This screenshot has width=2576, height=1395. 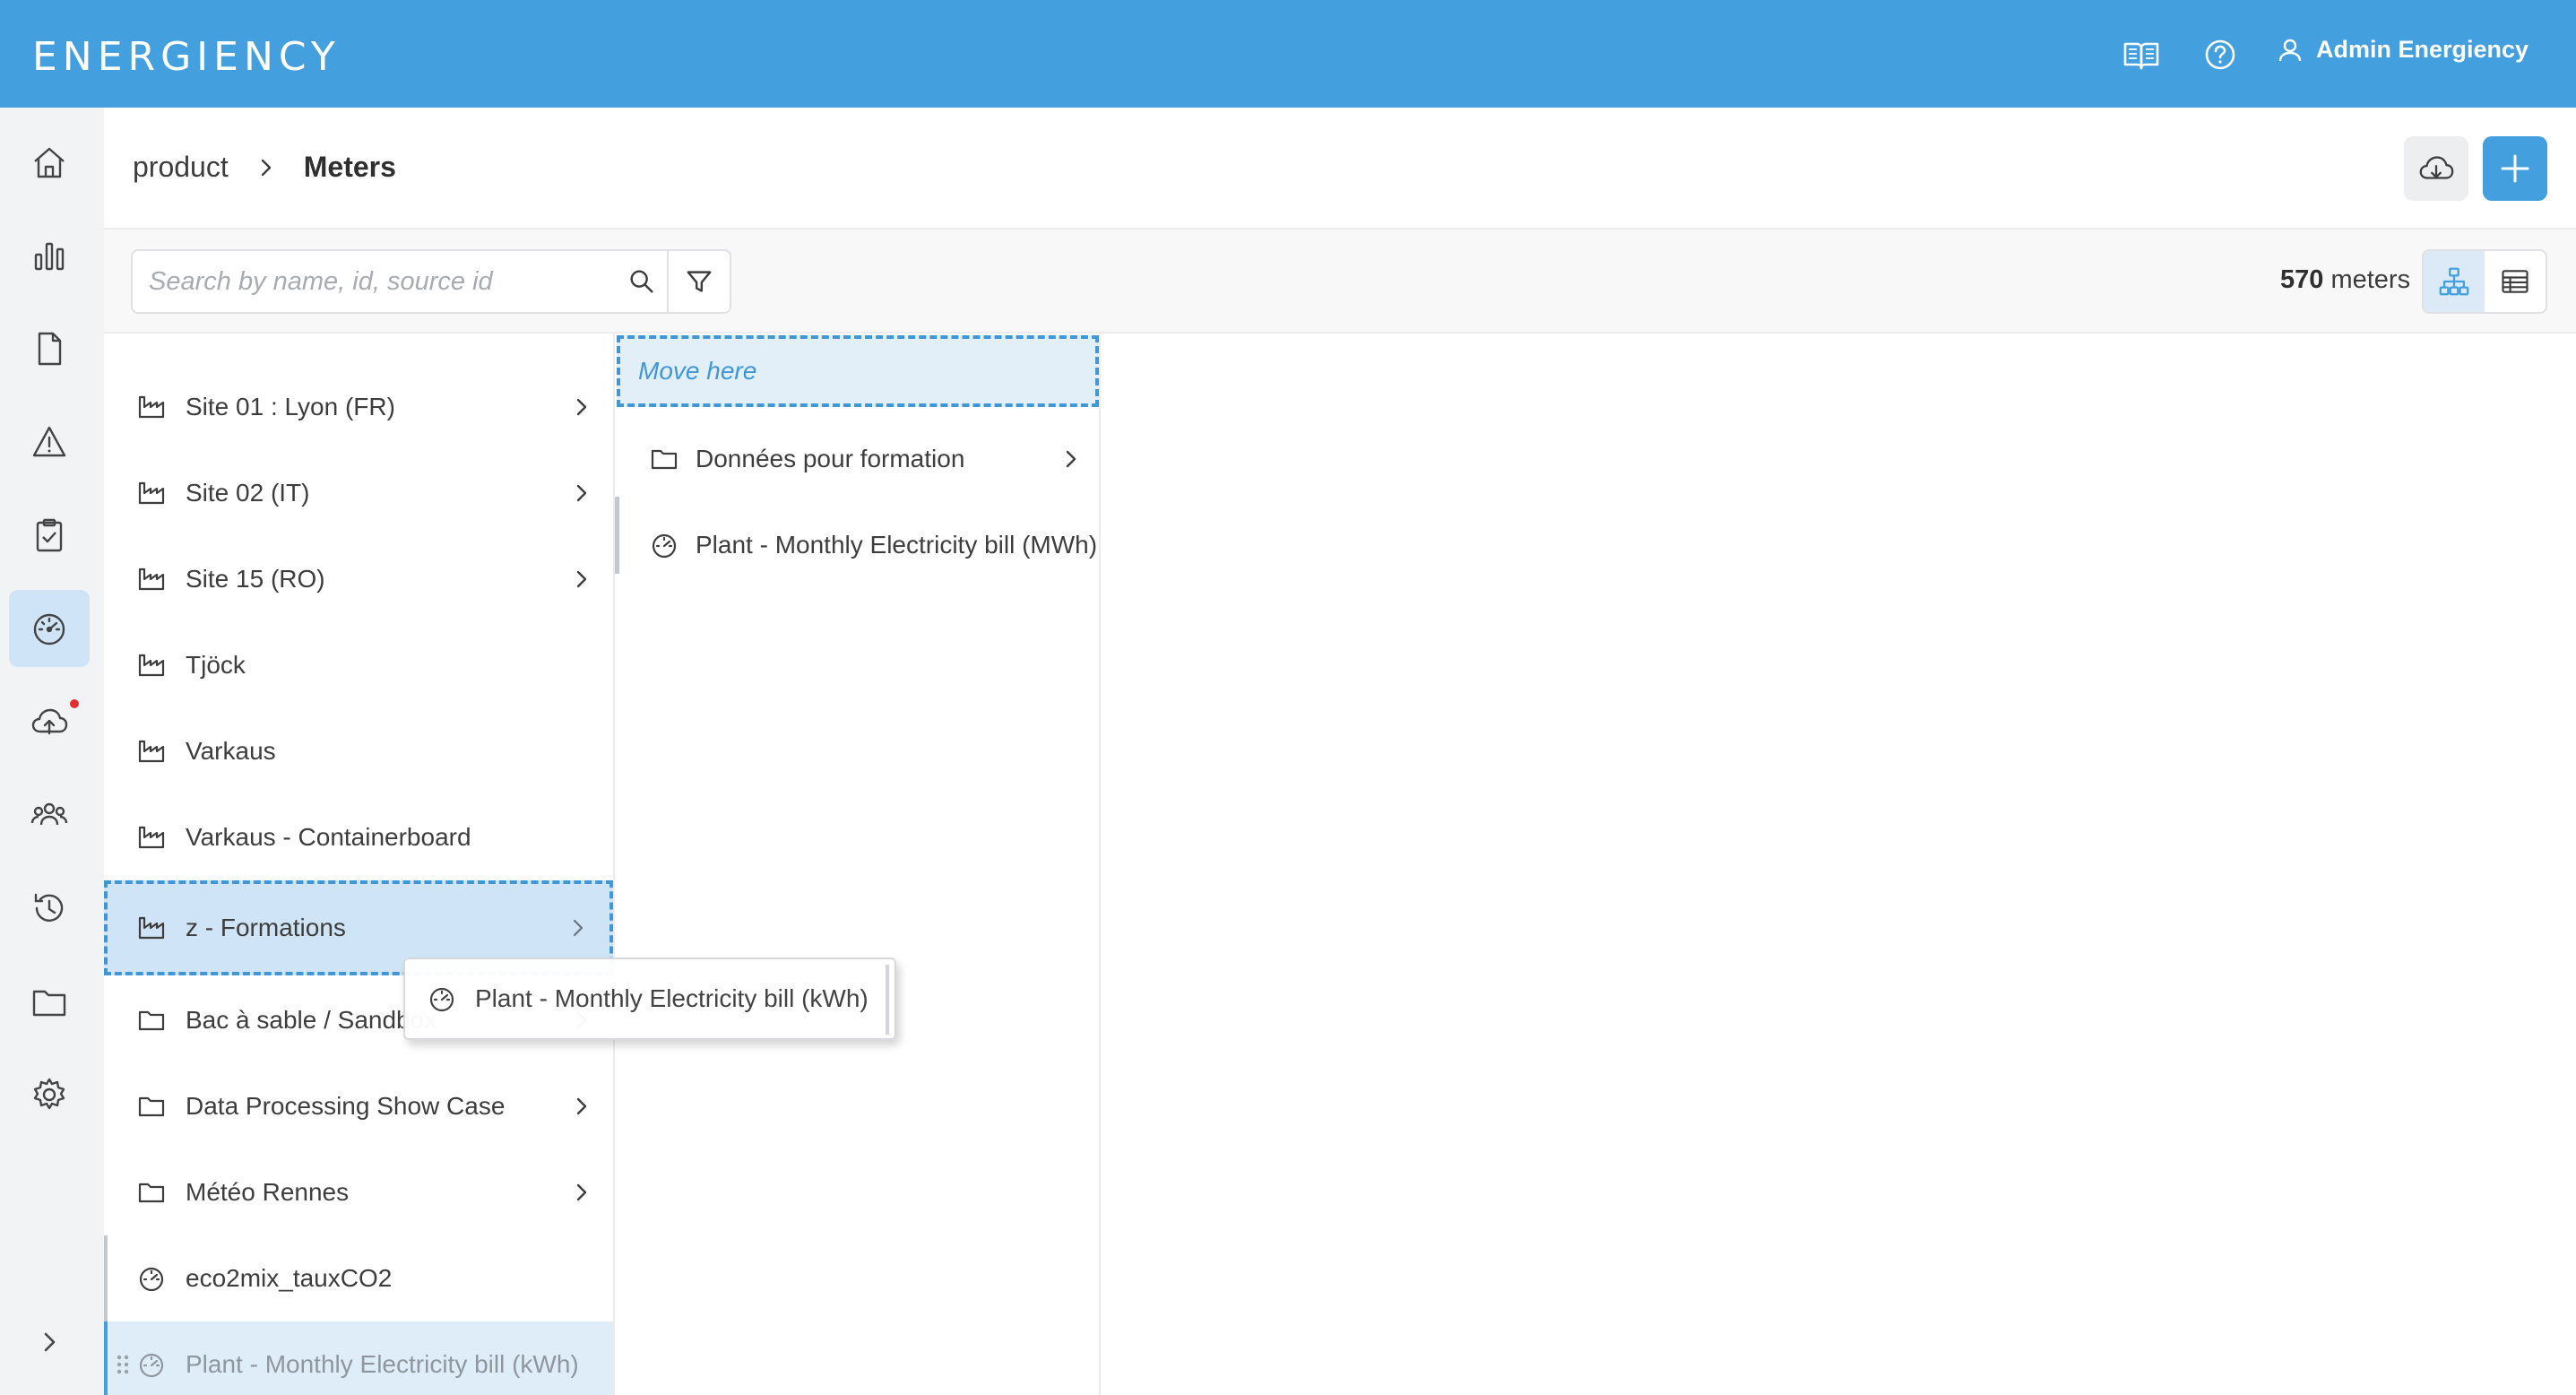 I want to click on page-title: Meters, so click(x=349, y=167).